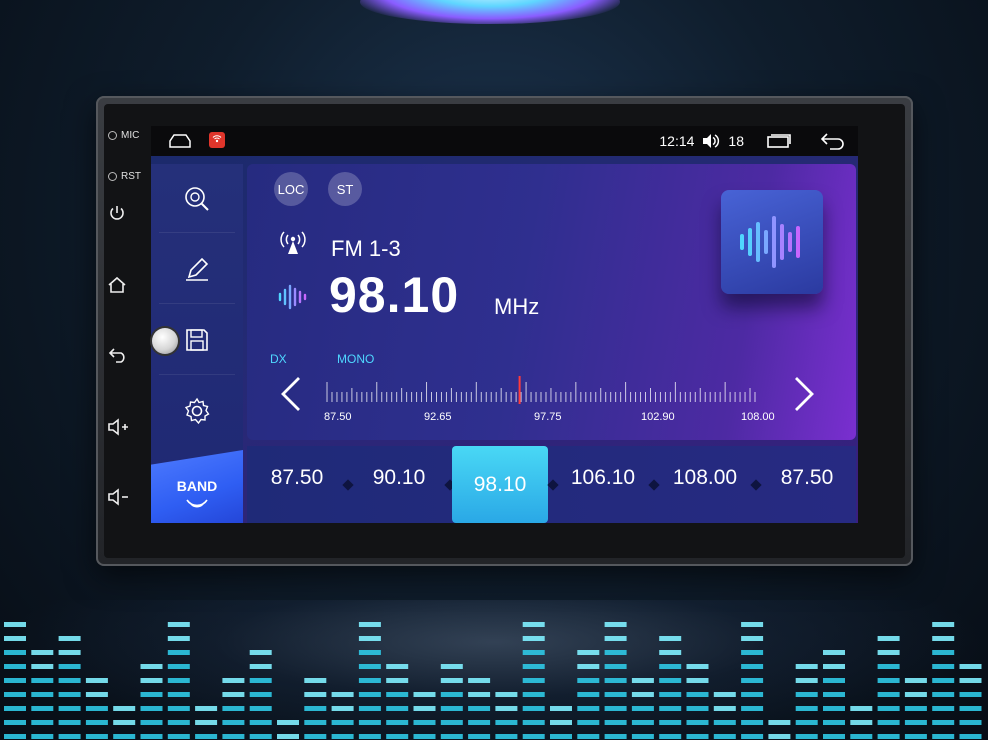 The width and height of the screenshot is (988, 740). What do you see at coordinates (118, 497) in the screenshot?
I see `volume-down-button` at bounding box center [118, 497].